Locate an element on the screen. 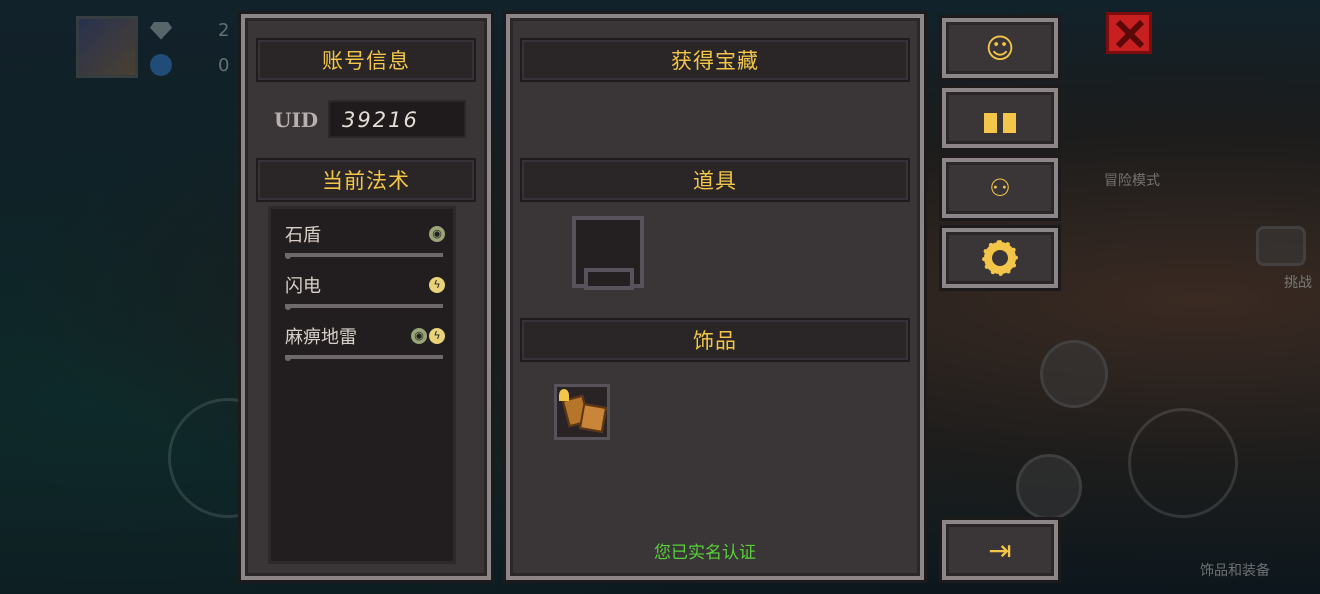 This screenshot has height=594, width=1320. lightning-skill-button is located at coordinates (1074, 374).